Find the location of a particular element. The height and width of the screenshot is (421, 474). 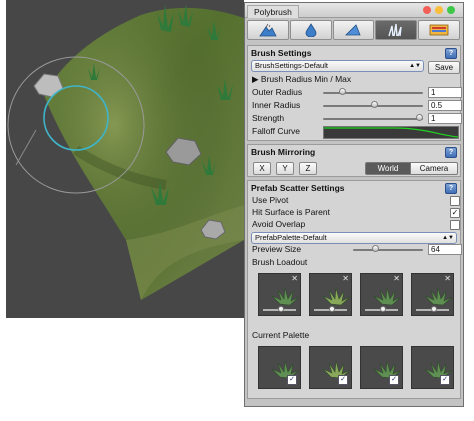

inner-radius-knob is located at coordinates (375, 104).